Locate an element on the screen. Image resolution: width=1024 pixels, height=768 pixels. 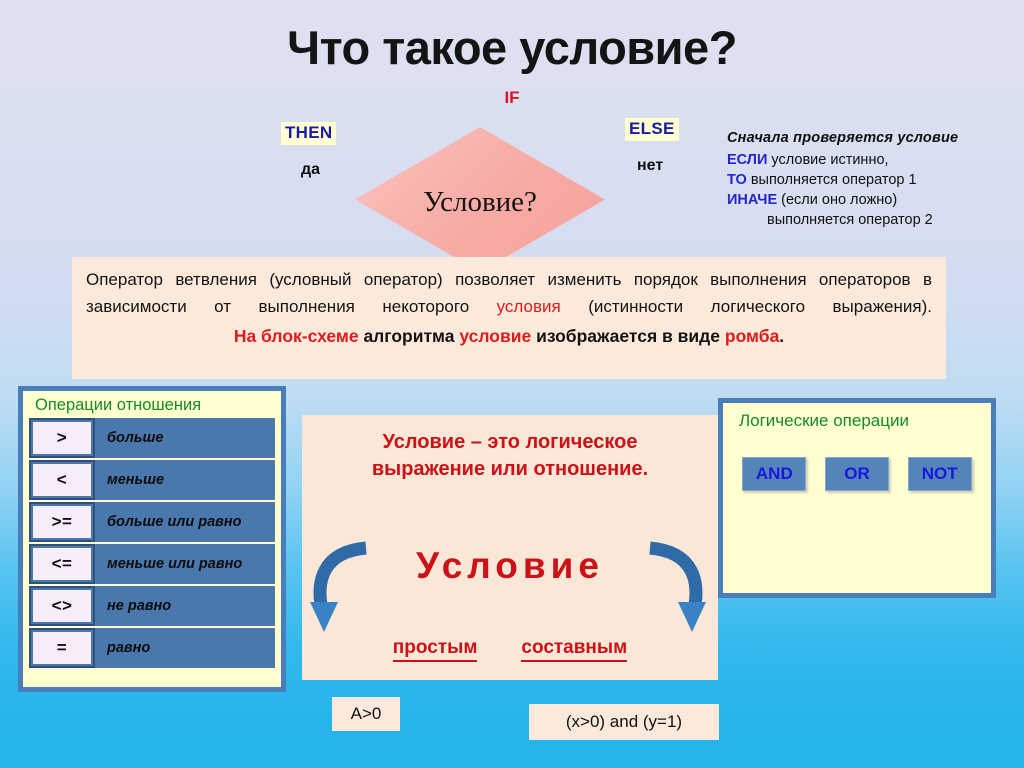
explanation-line-4: ИНАЧЕ (если оно ложно) is located at coordinates (872, 200).